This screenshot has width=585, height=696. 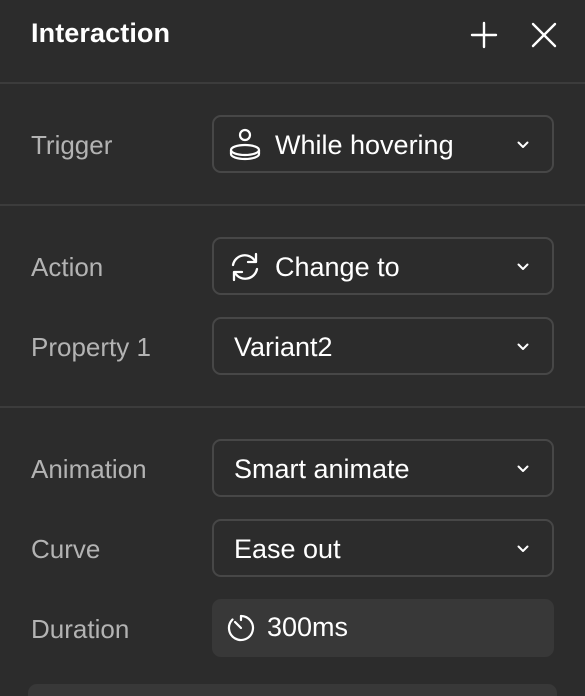 I want to click on animation-select: Smart animate, so click(x=383, y=468).